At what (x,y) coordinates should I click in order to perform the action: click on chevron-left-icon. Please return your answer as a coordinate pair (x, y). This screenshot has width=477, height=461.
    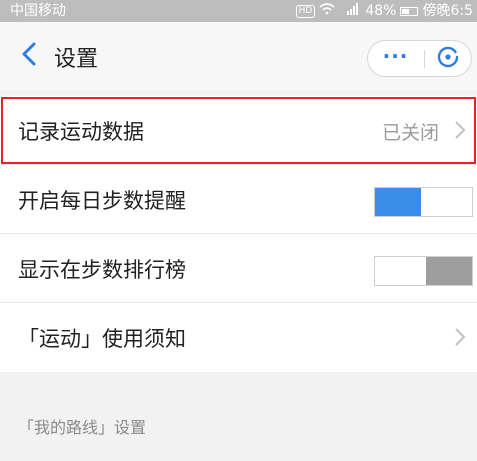
    Looking at the image, I should click on (29, 56).